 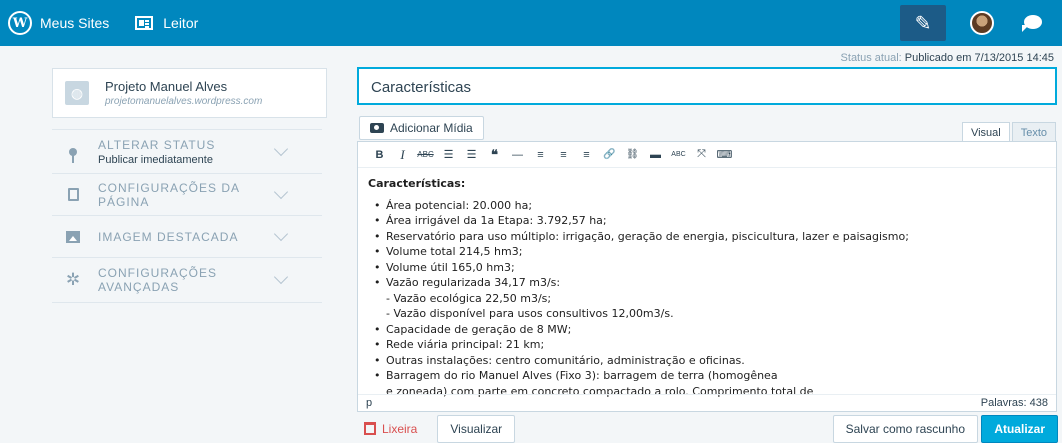 What do you see at coordinates (400, 428) in the screenshot?
I see `trash-label: Lixeira` at bounding box center [400, 428].